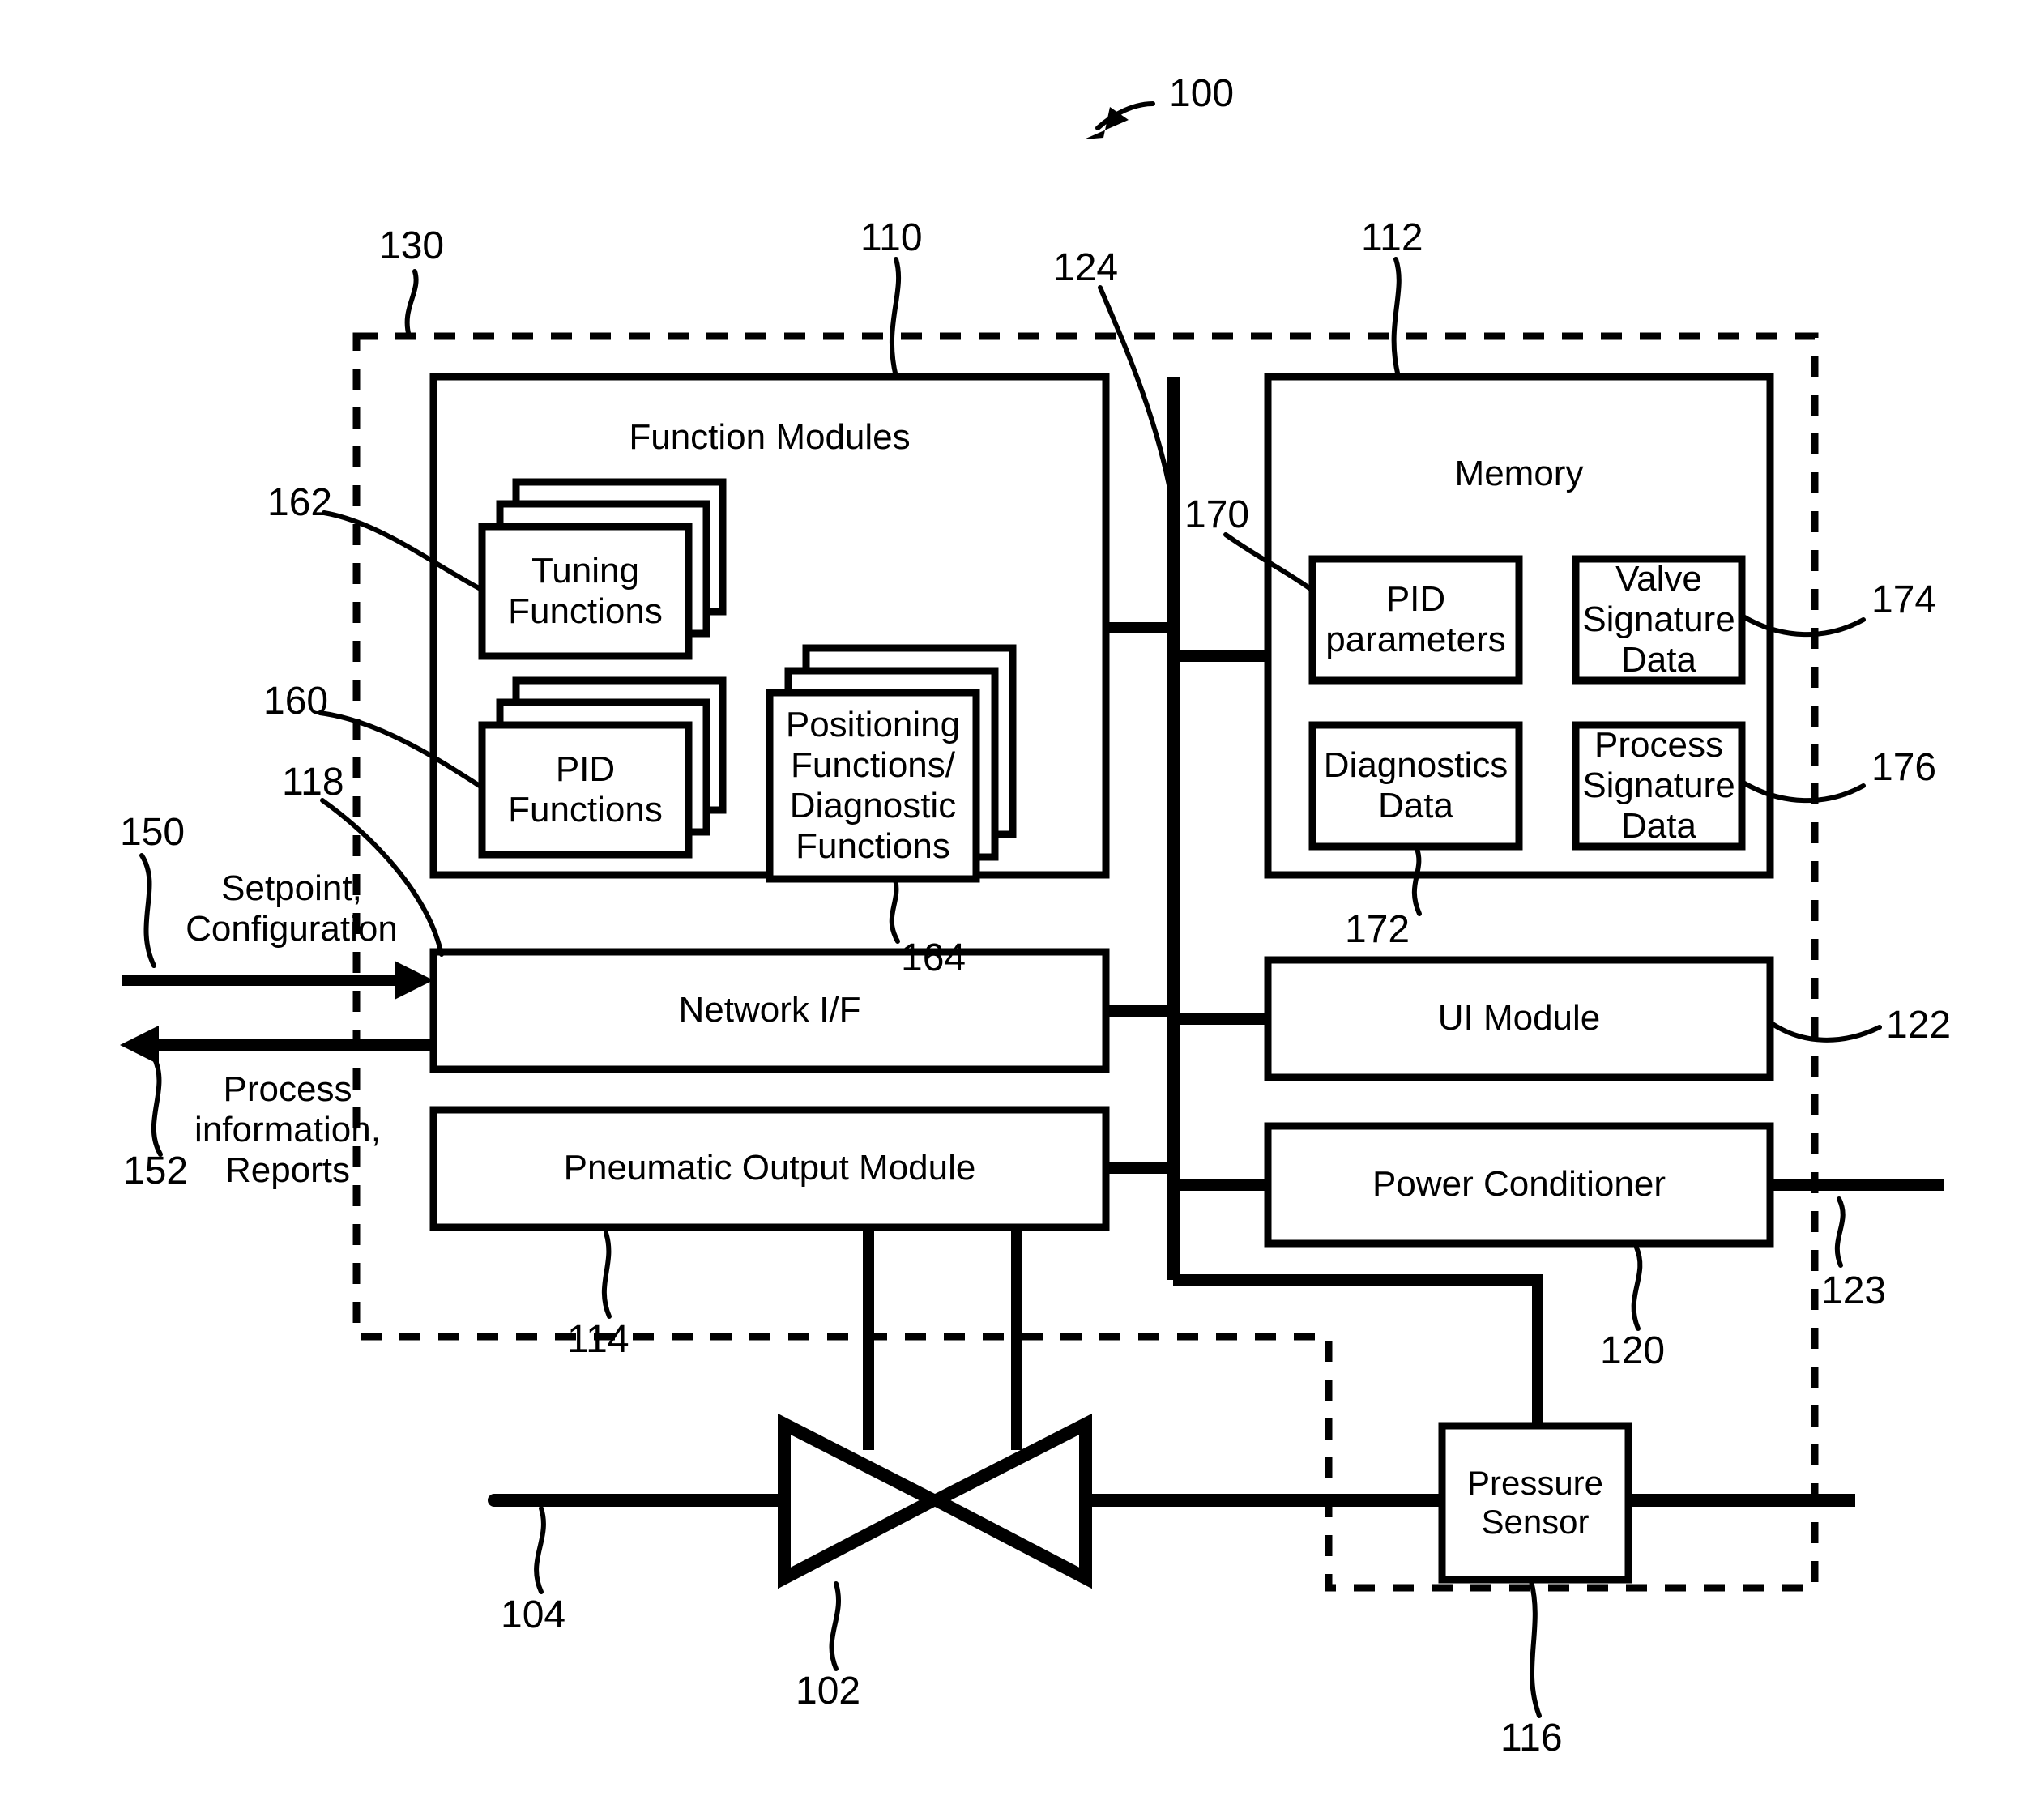  I want to click on process-signature-data-box, so click(1659, 786).